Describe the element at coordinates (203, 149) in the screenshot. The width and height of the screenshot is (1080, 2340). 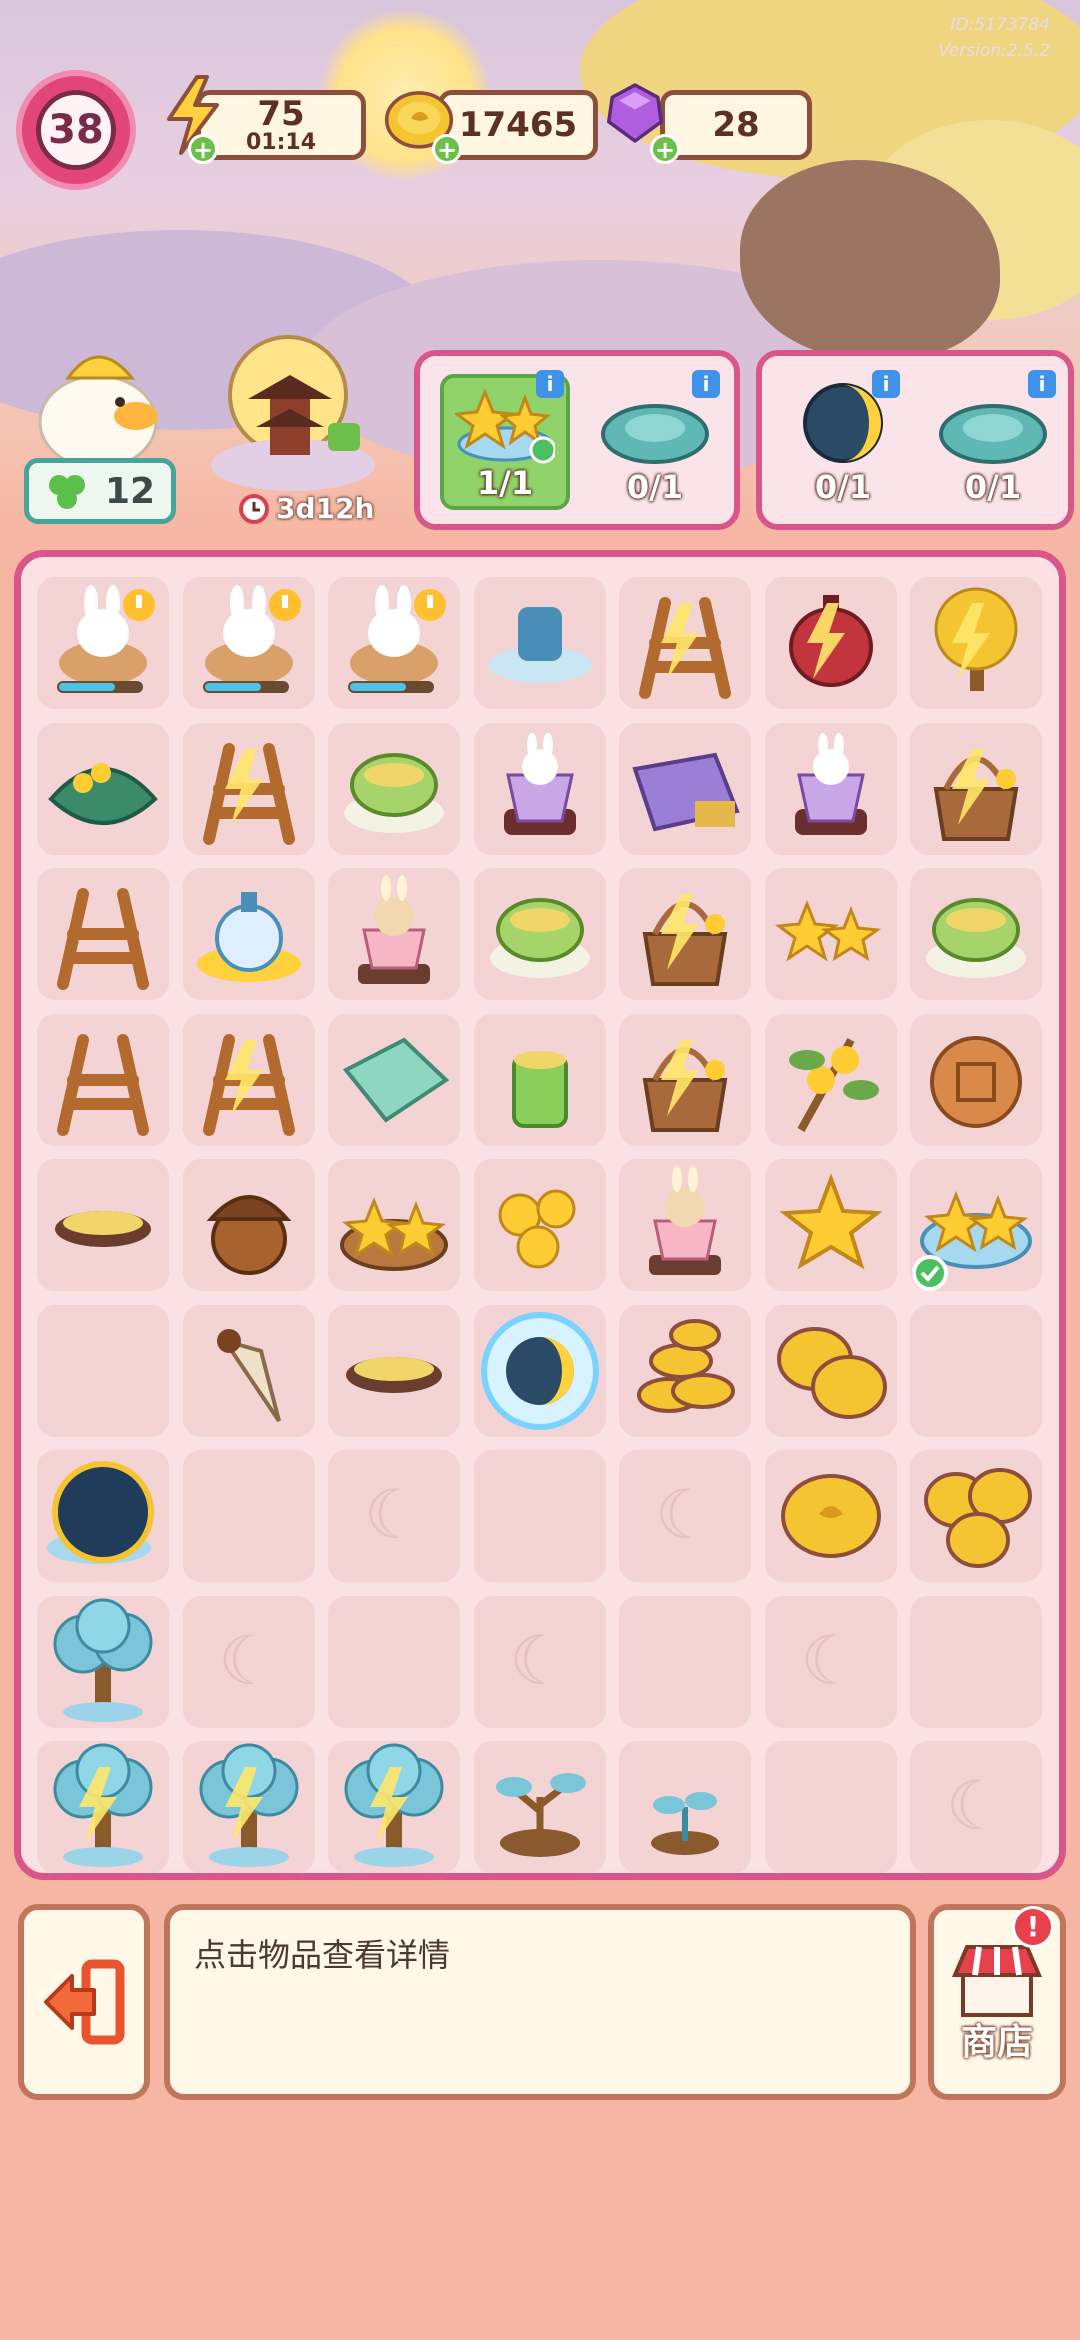
I see `energy-add-button: +` at that location.